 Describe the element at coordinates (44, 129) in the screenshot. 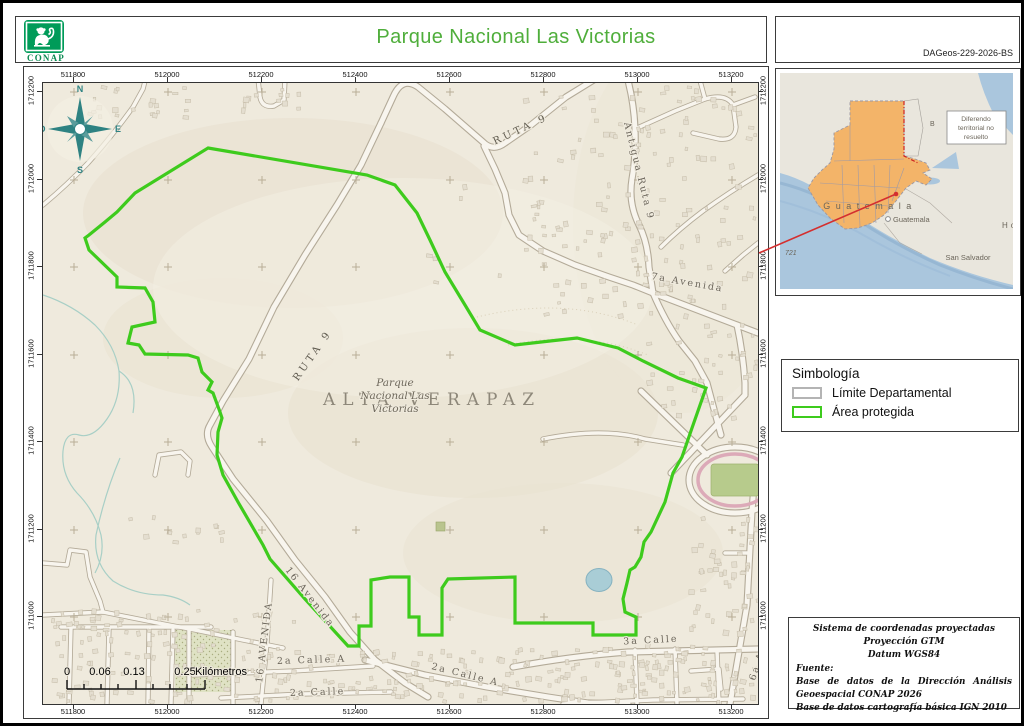

I see `compass-west: O` at that location.